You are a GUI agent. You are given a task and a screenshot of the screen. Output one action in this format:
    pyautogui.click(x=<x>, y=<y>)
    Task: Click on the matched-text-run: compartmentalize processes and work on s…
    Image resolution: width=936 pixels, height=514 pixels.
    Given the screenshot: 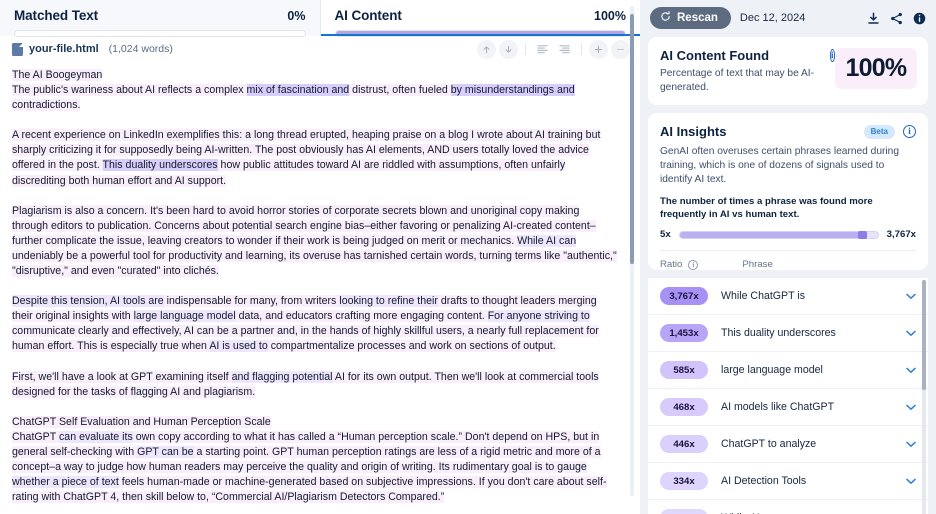 What is the action you would take?
    pyautogui.click(x=411, y=346)
    